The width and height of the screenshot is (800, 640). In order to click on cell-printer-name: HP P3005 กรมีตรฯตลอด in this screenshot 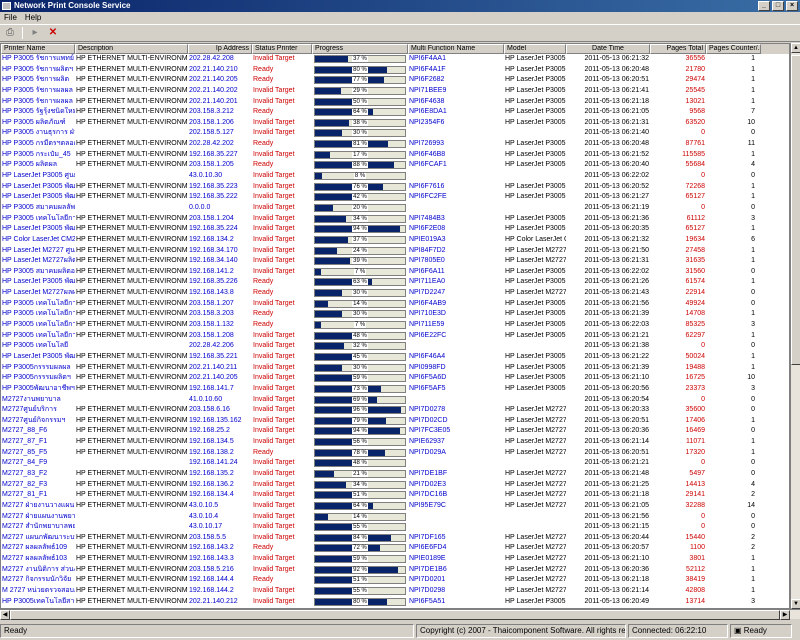, I will do `click(38, 144)`.